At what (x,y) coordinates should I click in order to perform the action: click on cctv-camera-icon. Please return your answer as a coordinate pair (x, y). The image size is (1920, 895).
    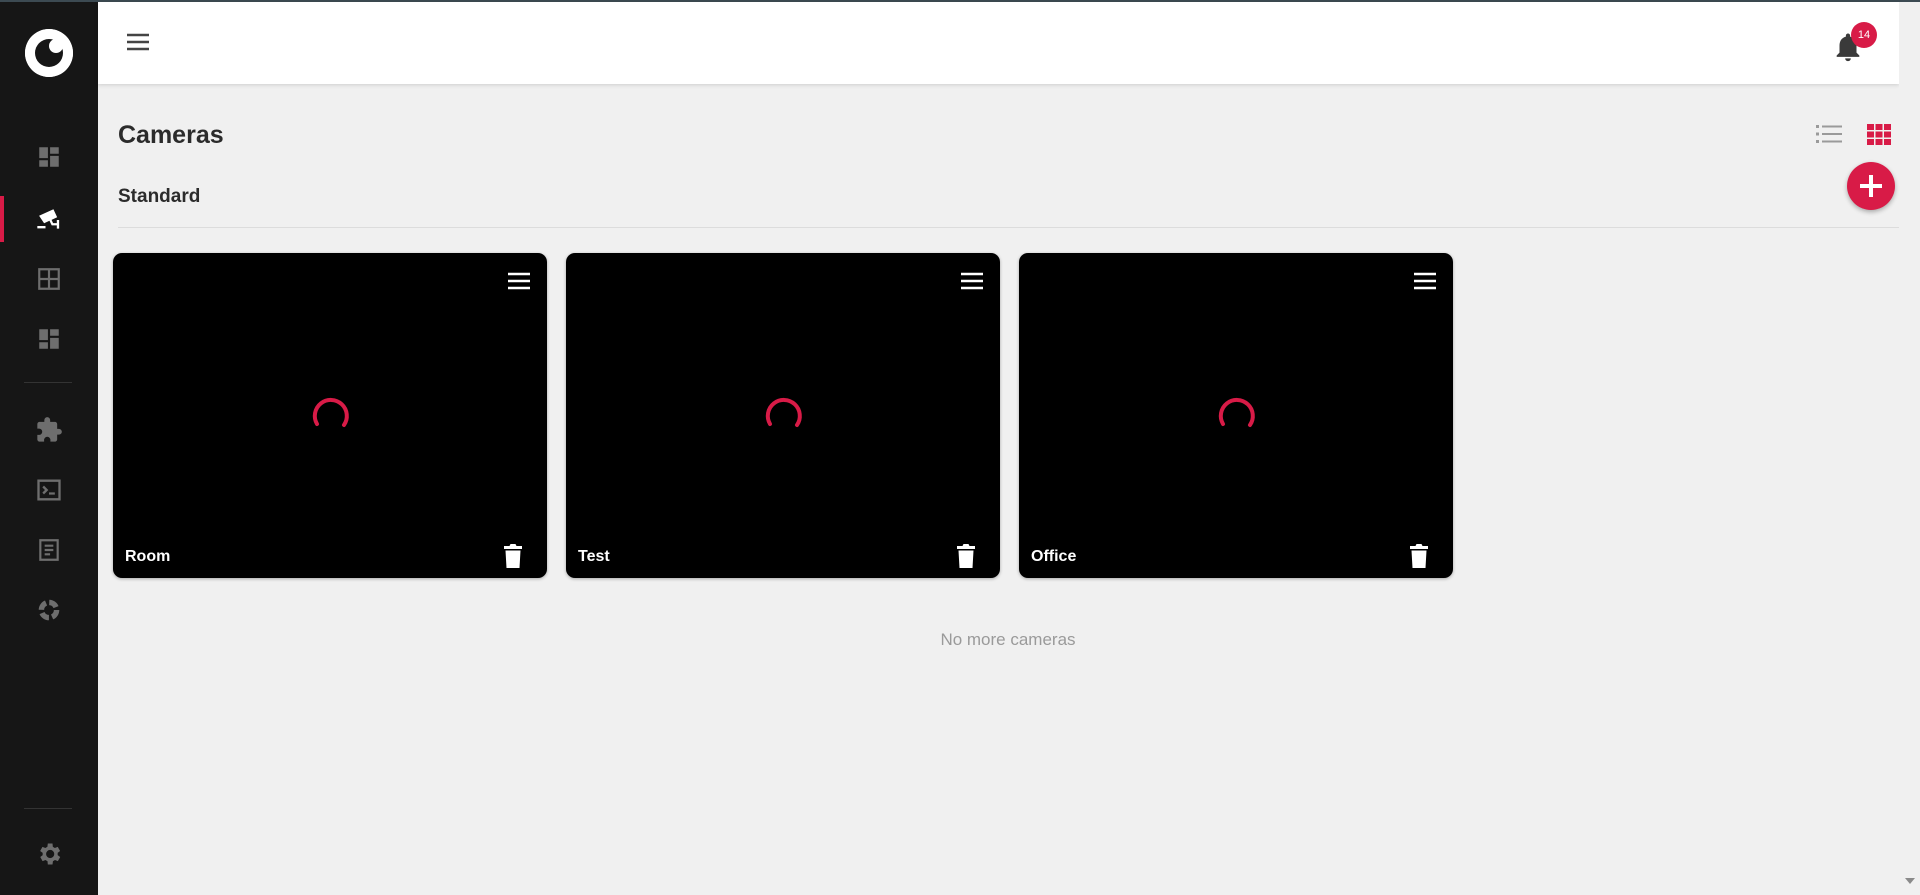
    Looking at the image, I should click on (48, 219).